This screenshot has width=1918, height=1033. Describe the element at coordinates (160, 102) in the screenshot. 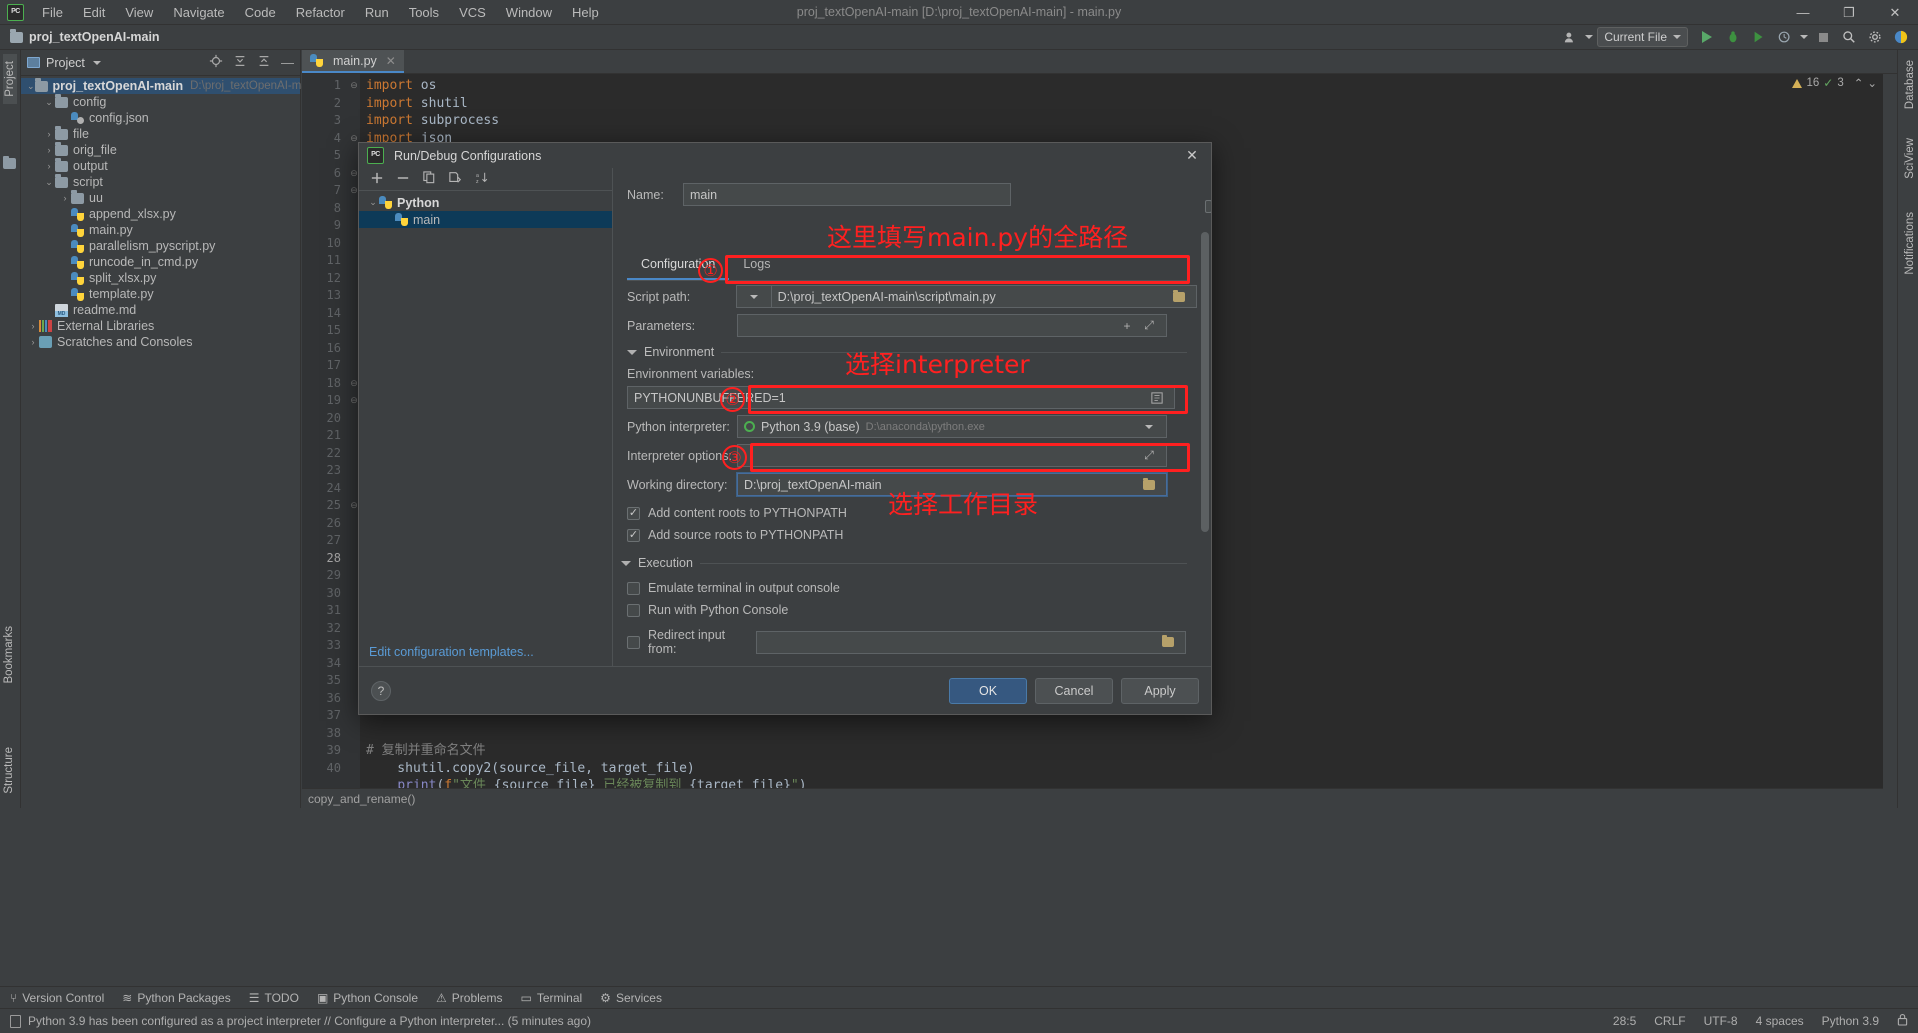

I see `project-tree-item: ⌄ config` at that location.